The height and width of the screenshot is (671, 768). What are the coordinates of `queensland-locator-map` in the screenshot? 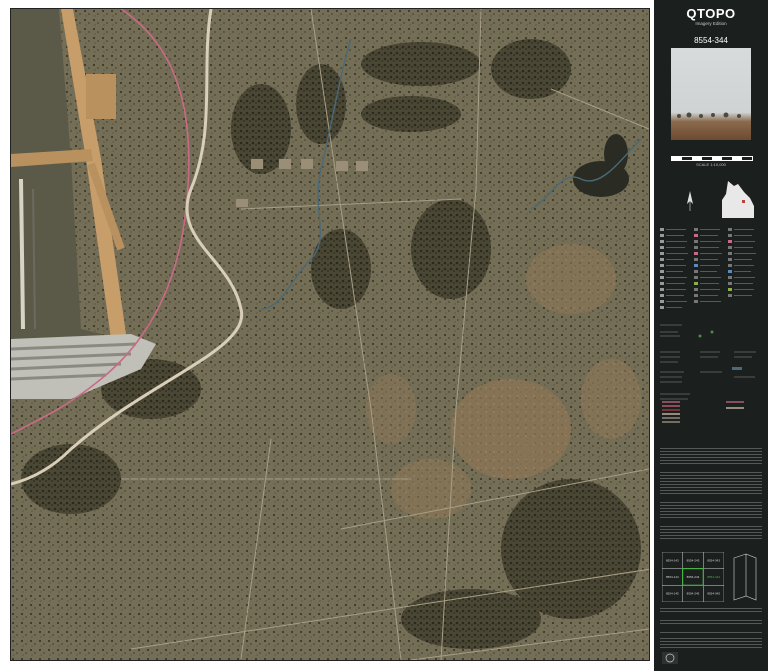 It's located at (738, 199).